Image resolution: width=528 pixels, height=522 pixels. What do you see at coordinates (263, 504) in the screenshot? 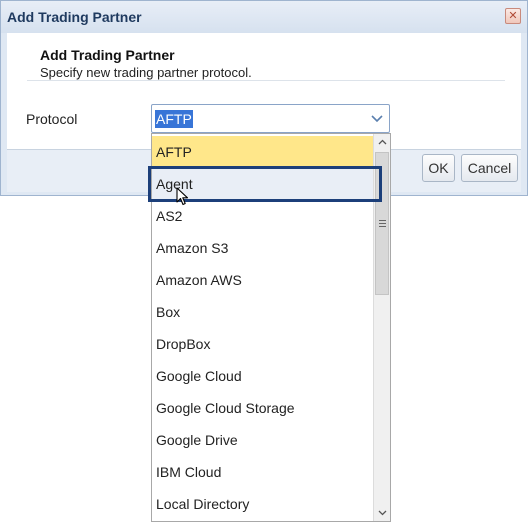
I see `option-local-directory: Local Directory` at bounding box center [263, 504].